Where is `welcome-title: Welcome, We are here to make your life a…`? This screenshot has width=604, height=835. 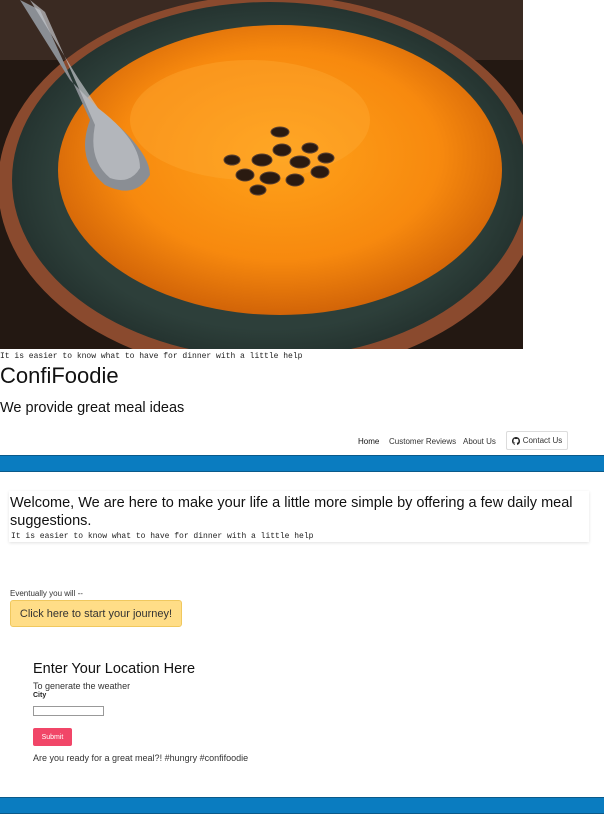
welcome-title: Welcome, We are here to make your life a… is located at coordinates (291, 512).